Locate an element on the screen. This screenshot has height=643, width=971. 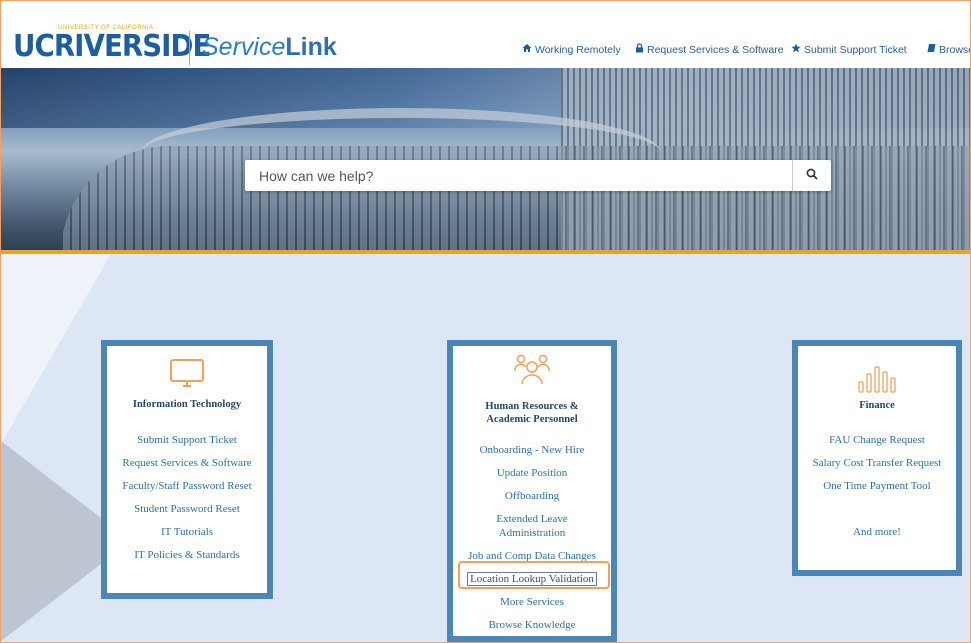
link-more-services: More Services is located at coordinates (532, 602).